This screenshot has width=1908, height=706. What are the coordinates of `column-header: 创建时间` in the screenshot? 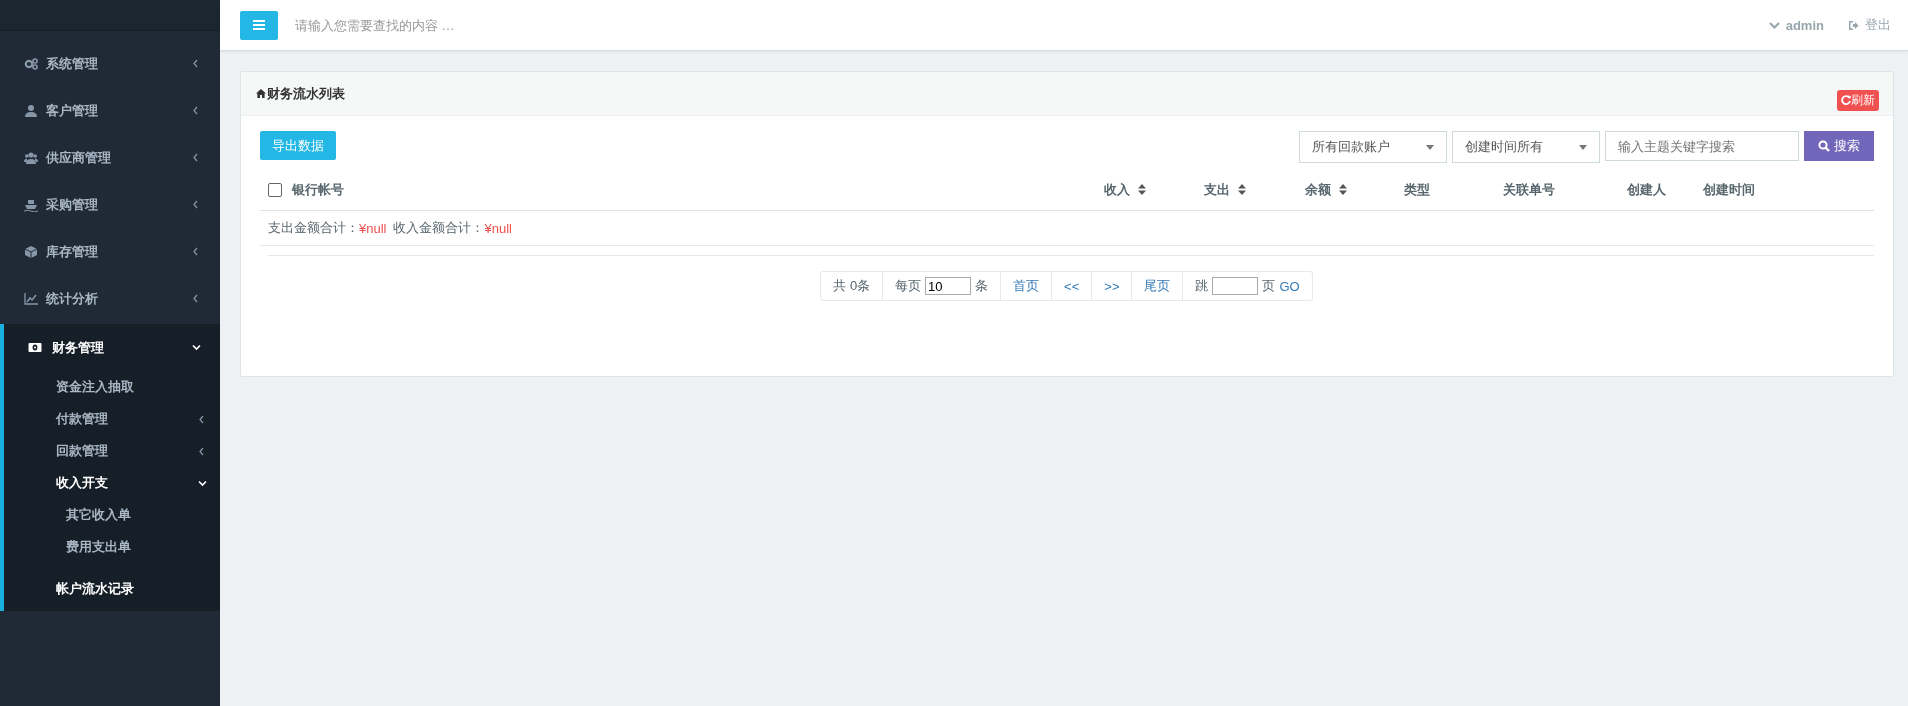 It's located at (1729, 189).